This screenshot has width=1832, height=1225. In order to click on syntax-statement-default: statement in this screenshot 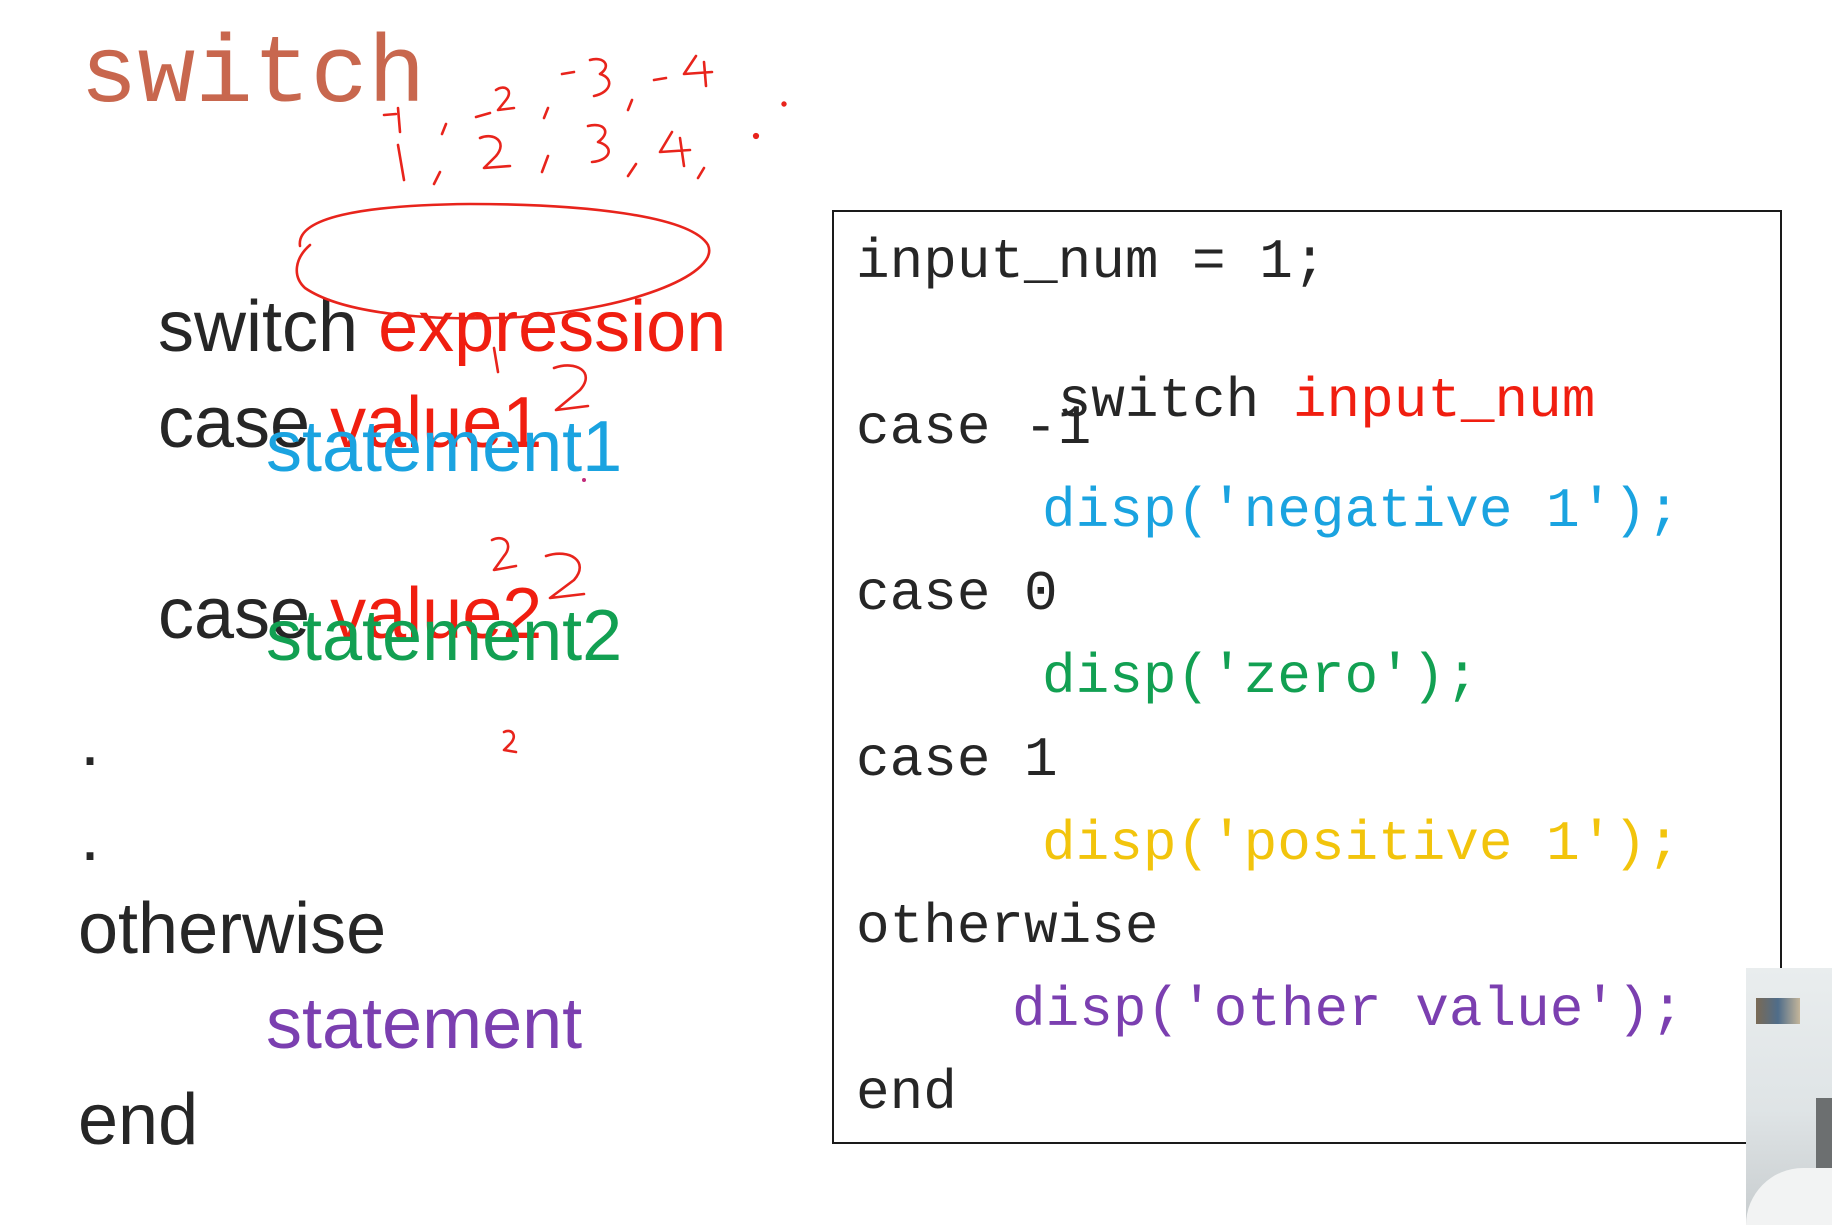, I will do `click(424, 1024)`.